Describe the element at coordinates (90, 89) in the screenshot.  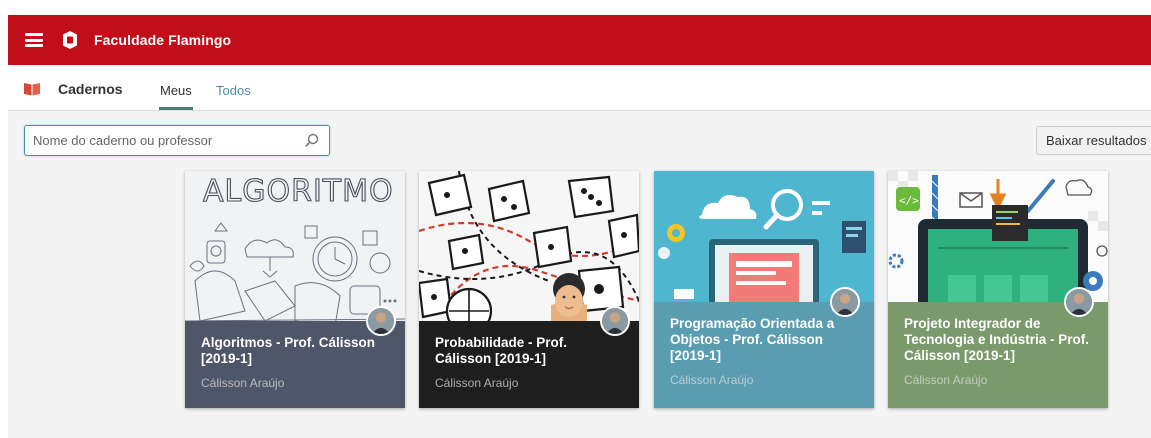
I see `page-title: Cadernos` at that location.